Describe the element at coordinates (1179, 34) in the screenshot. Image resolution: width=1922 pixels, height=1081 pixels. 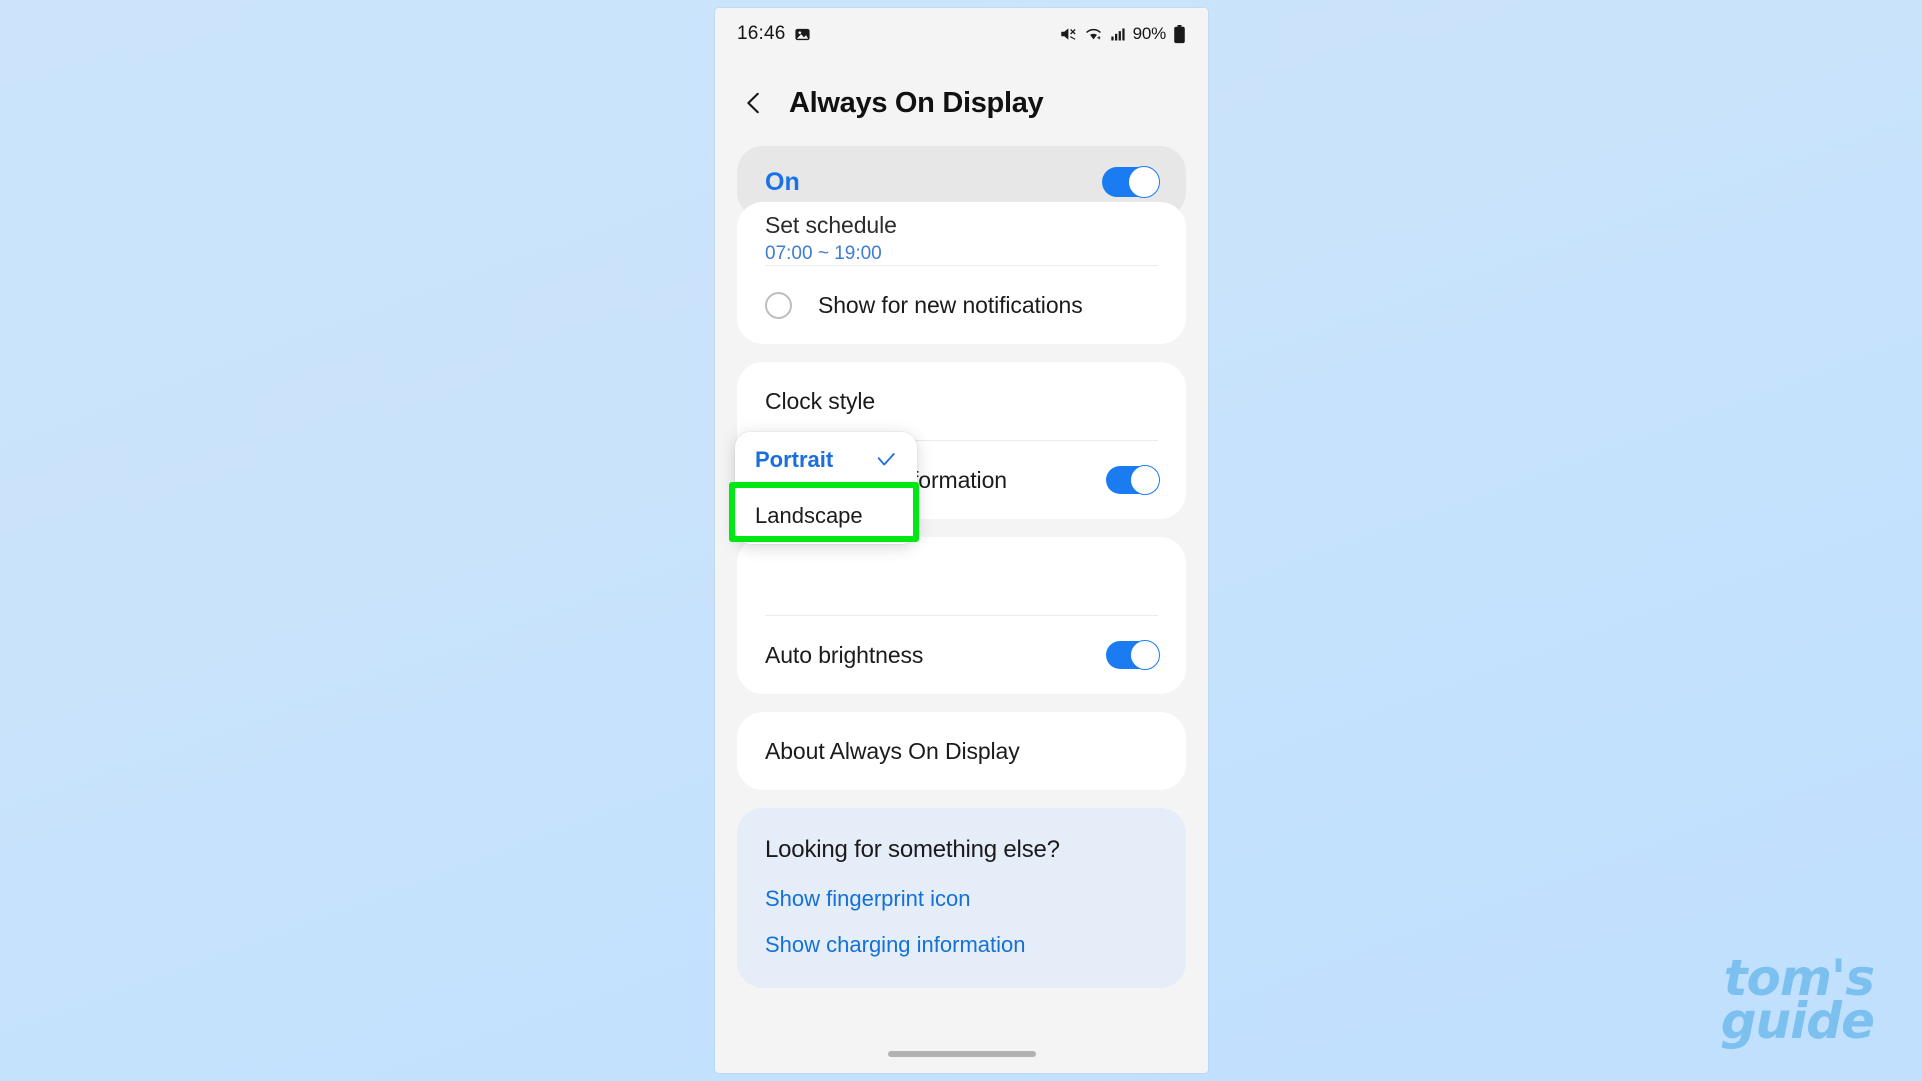
I see `battery-icon` at that location.